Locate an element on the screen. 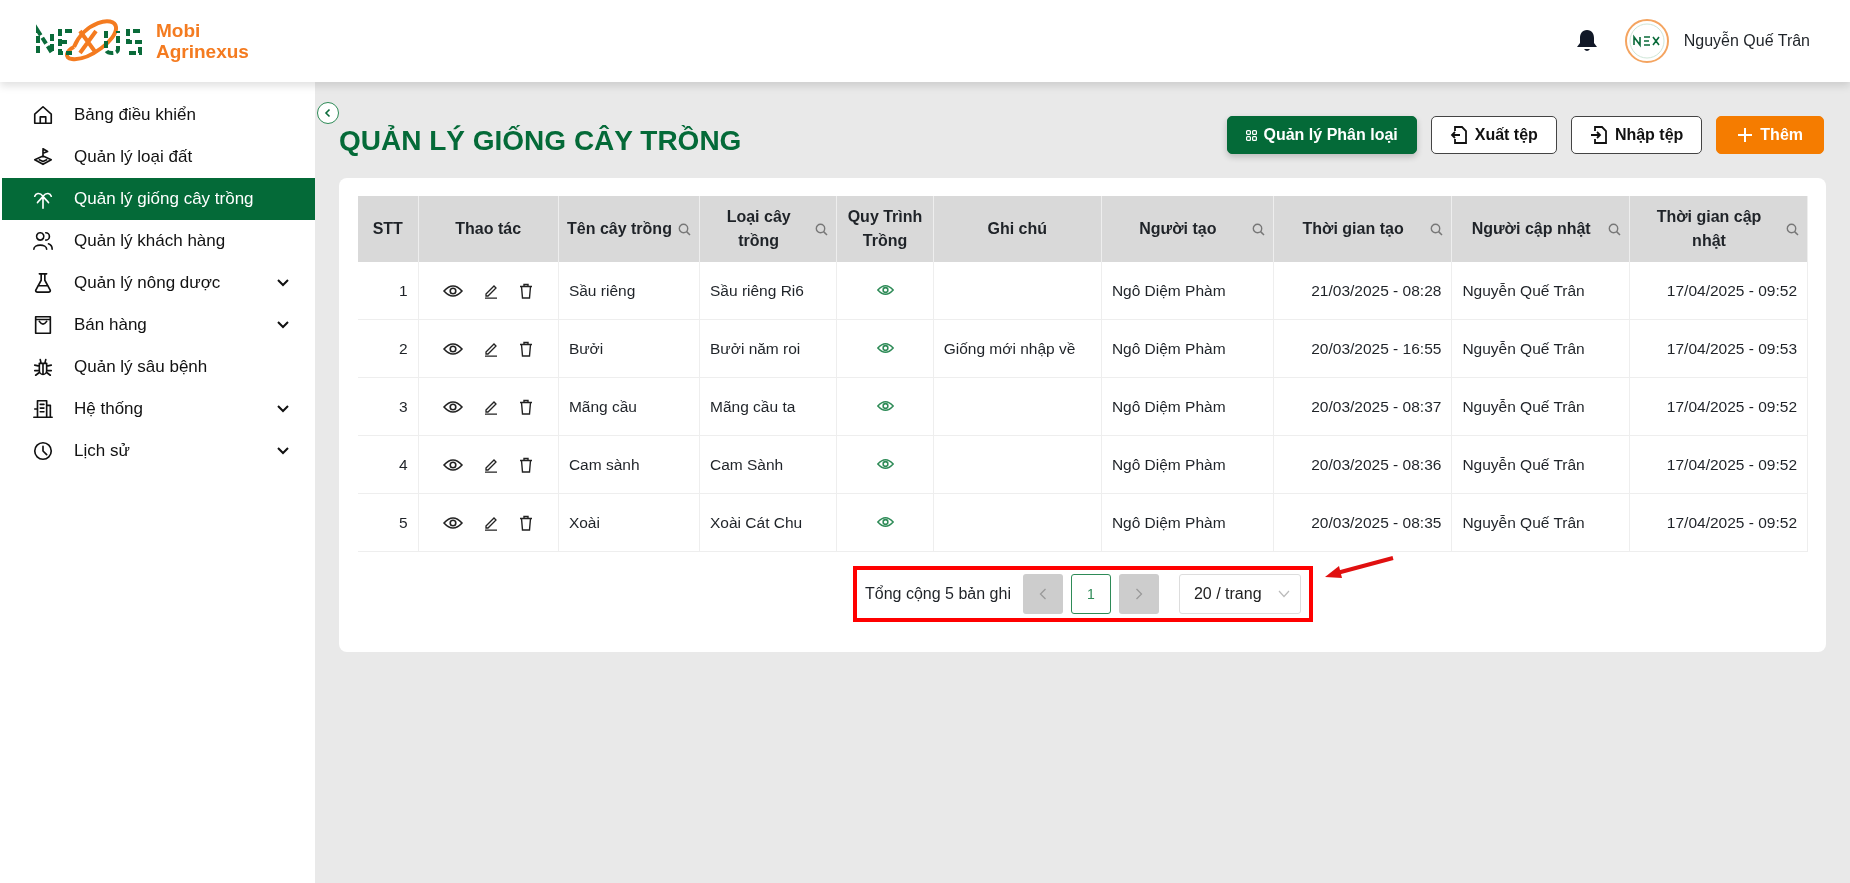  category-button: Quản lý Phân loại is located at coordinates (1321, 135).